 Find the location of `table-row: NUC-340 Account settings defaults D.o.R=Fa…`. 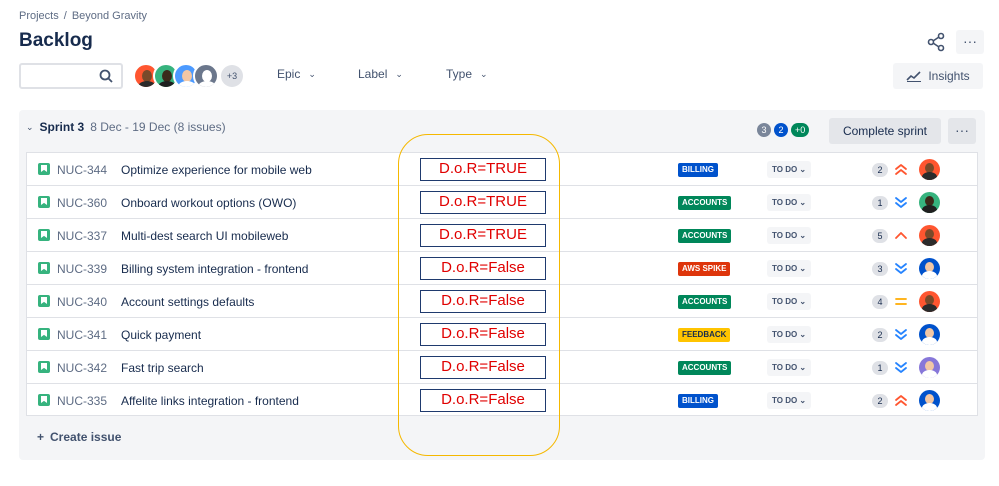

table-row: NUC-340 Account settings defaults D.o.R=Fa… is located at coordinates (502, 300).